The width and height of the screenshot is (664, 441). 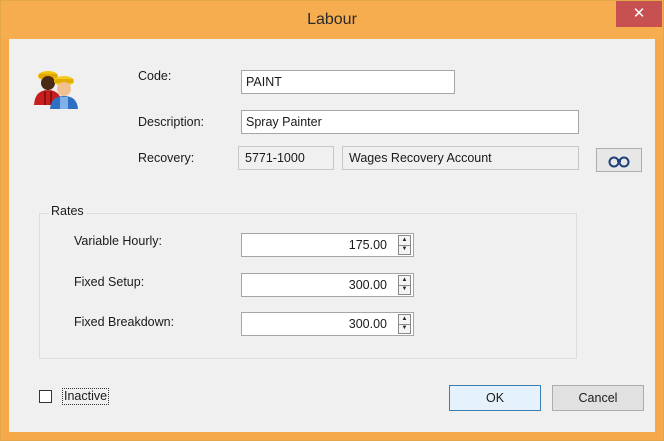 I want to click on close-button: ✕, so click(x=639, y=14).